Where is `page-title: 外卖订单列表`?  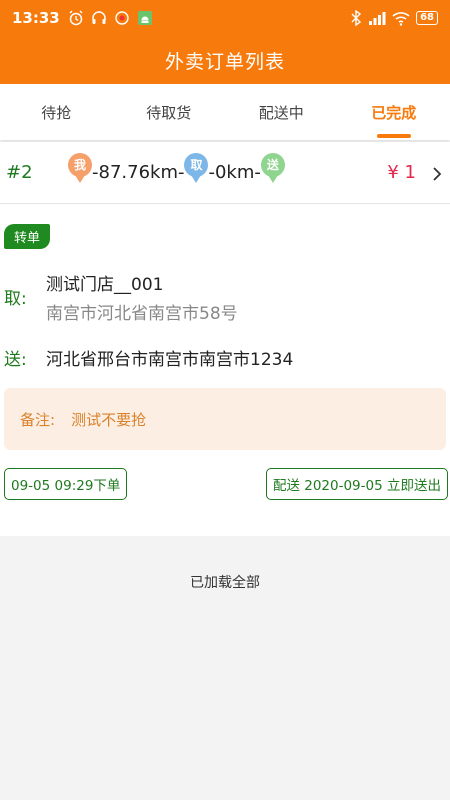 page-title: 外卖订单列表 is located at coordinates (224, 61).